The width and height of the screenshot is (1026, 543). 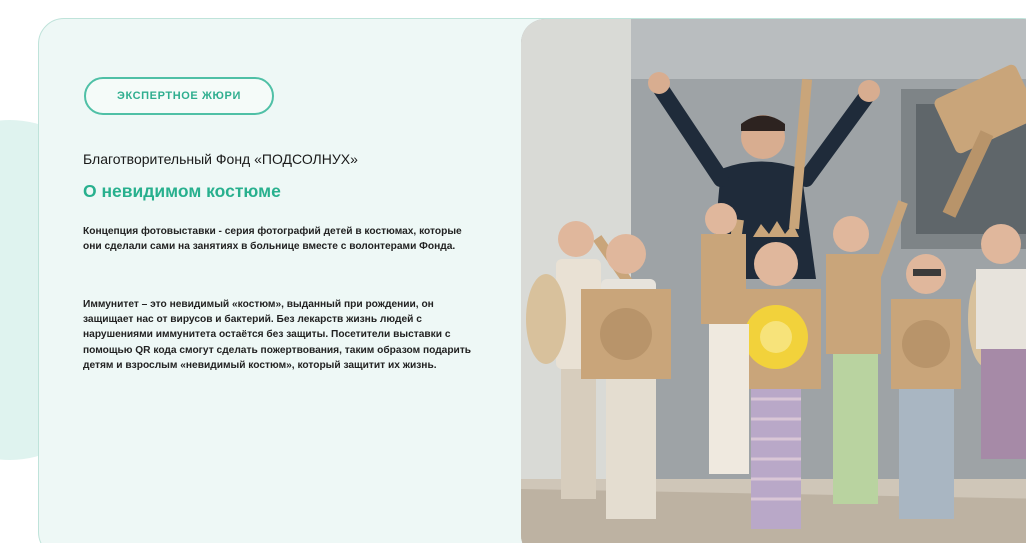 I want to click on project-title: О невидимом костюме, so click(x=182, y=191).